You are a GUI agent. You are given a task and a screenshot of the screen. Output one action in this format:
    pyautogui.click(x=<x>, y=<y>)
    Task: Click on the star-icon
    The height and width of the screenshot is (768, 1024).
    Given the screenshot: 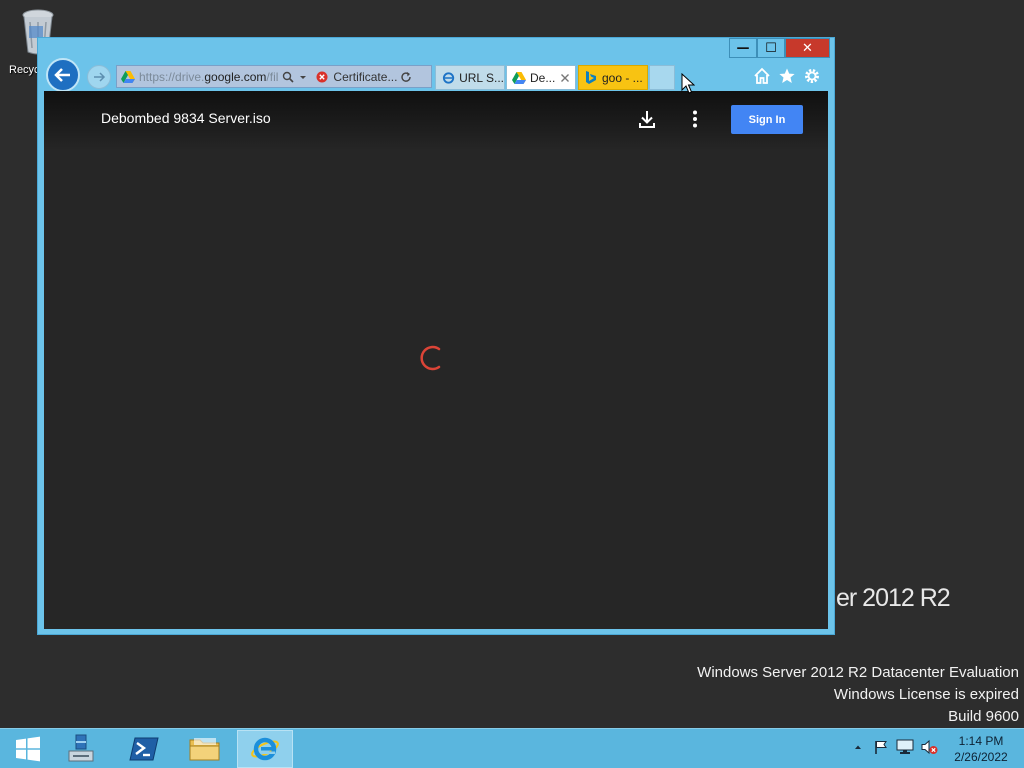 What is the action you would take?
    pyautogui.click(x=787, y=75)
    